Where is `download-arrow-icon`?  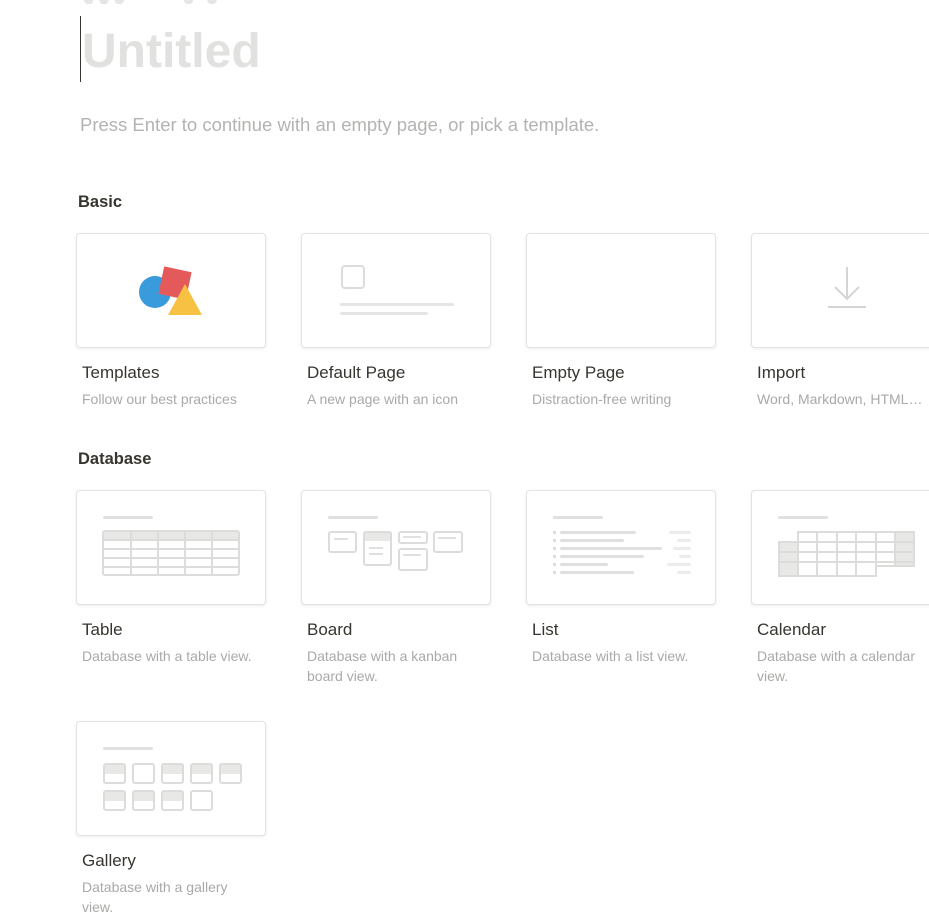
download-arrow-icon is located at coordinates (847, 287).